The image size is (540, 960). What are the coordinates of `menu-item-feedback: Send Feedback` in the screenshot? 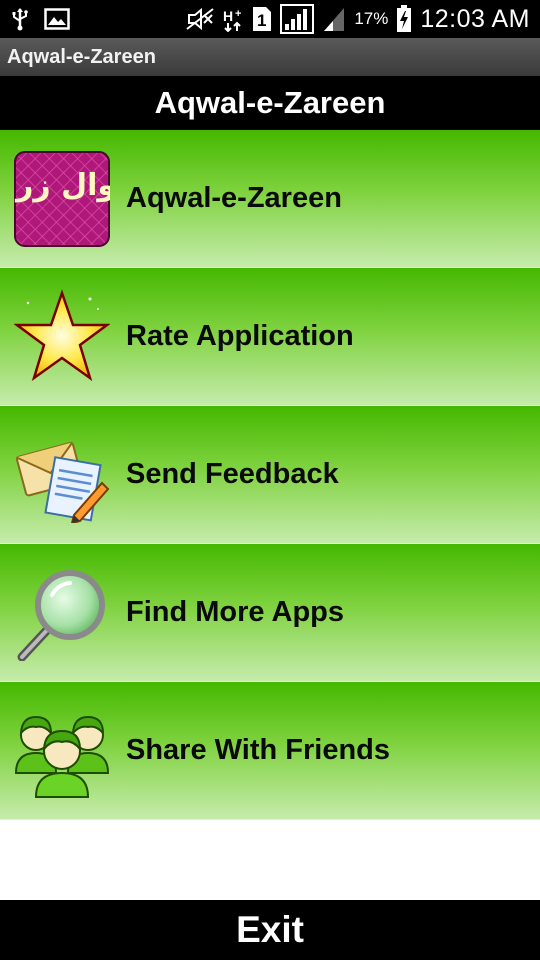 It's located at (270, 475).